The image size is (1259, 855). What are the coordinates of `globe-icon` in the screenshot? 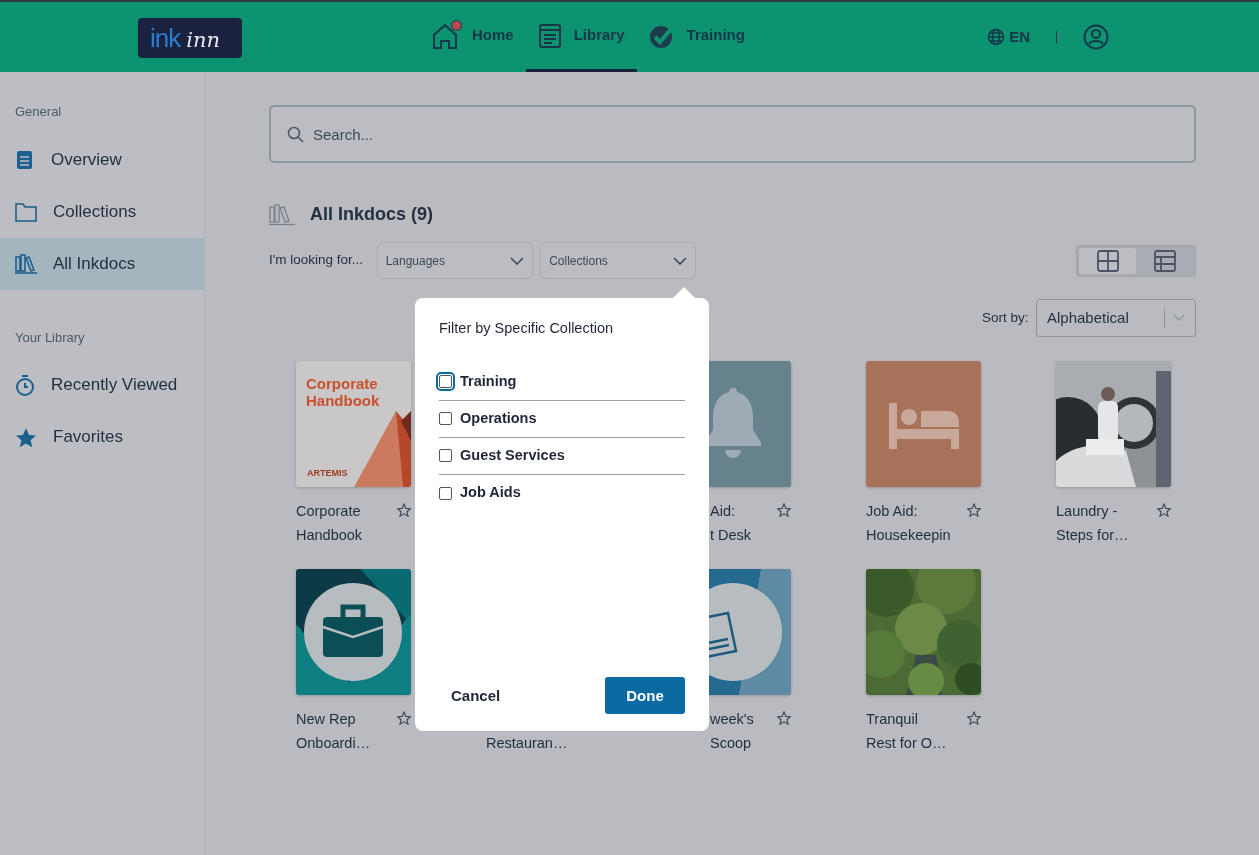 It's located at (996, 37).